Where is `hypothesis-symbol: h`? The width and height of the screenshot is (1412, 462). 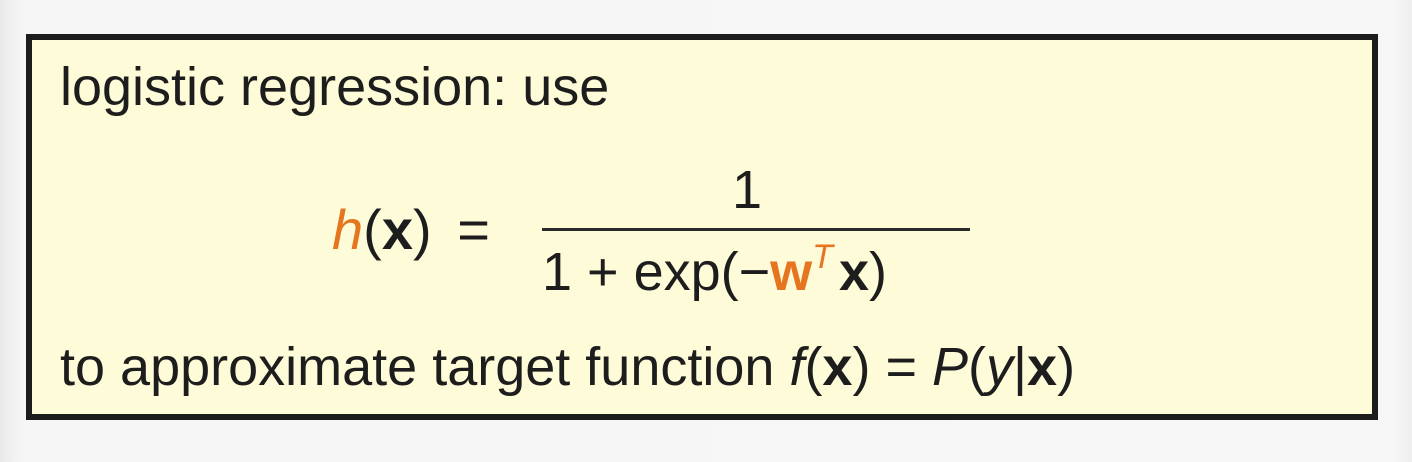
hypothesis-symbol: h is located at coordinates (348, 229).